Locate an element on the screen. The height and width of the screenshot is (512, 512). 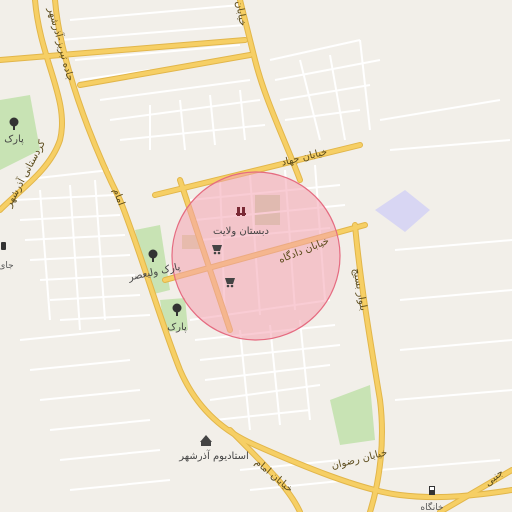
park-label-south: پارک is located at coordinates (177, 327).